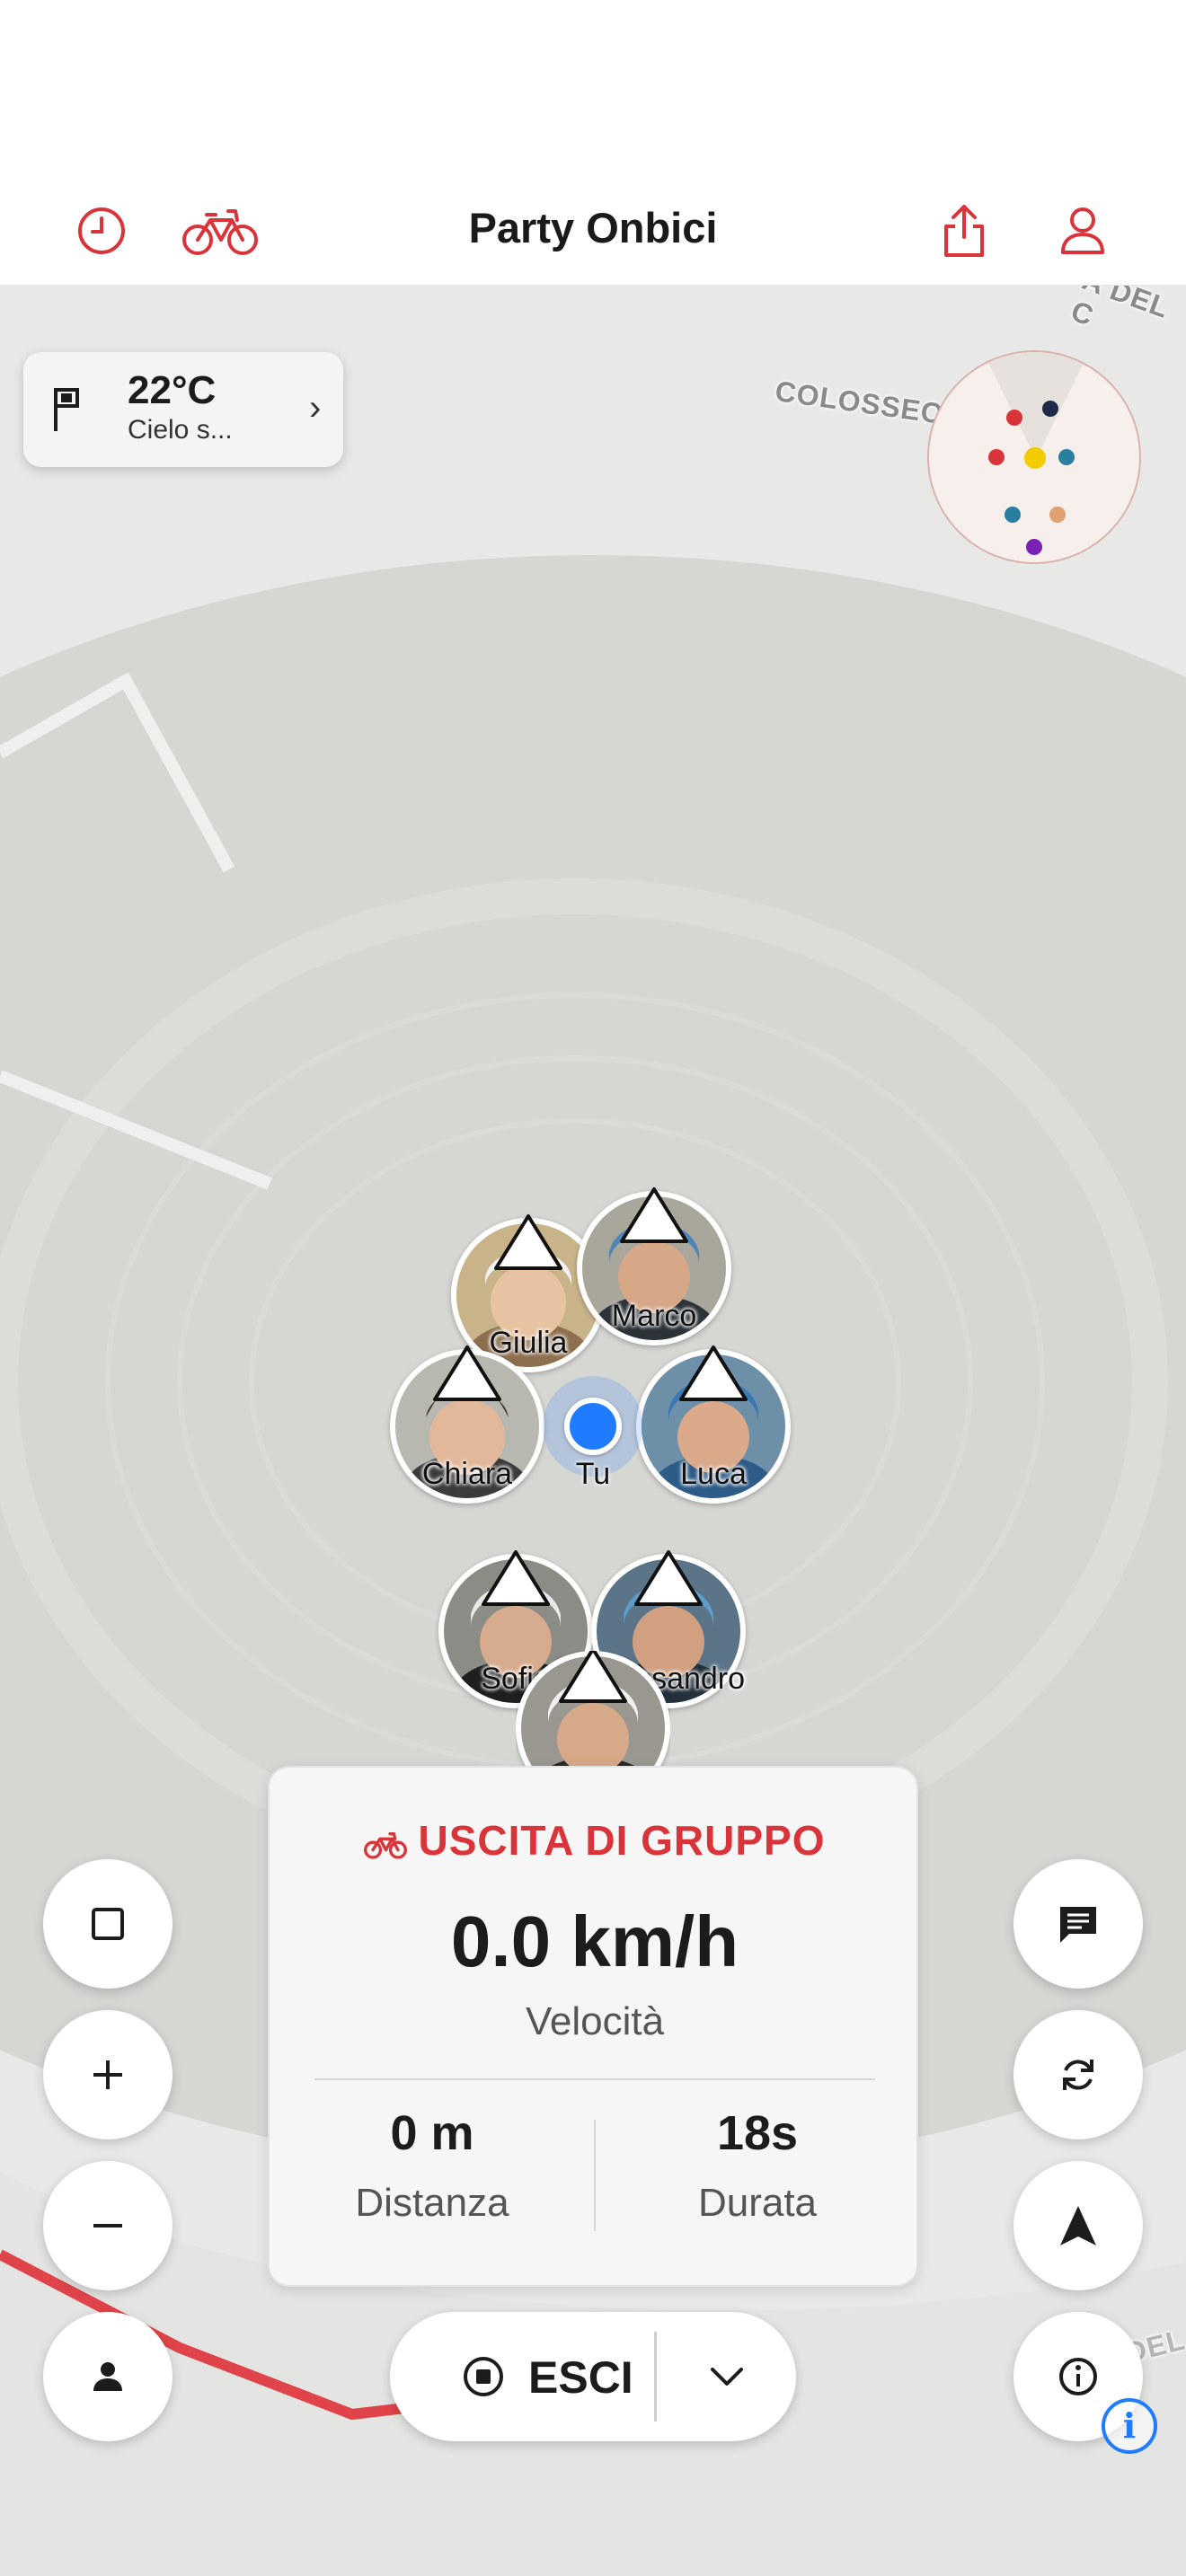 The width and height of the screenshot is (1186, 2576). I want to click on speed-label: Velocità, so click(595, 2021).